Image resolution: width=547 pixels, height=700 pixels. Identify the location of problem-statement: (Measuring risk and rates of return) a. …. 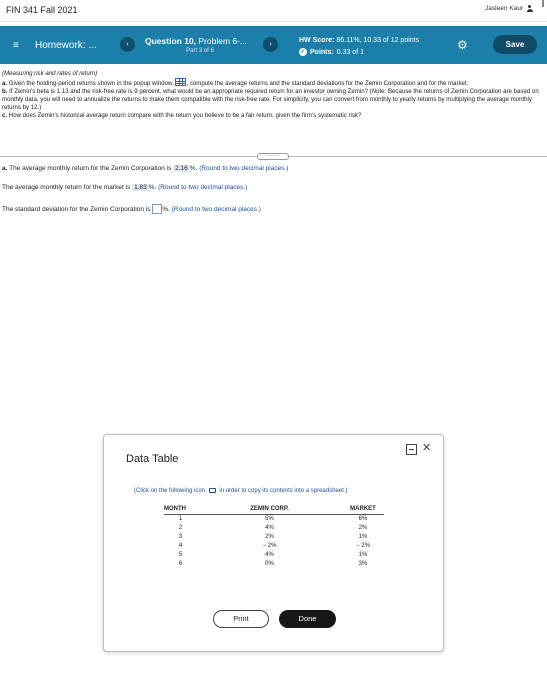
(272, 95).